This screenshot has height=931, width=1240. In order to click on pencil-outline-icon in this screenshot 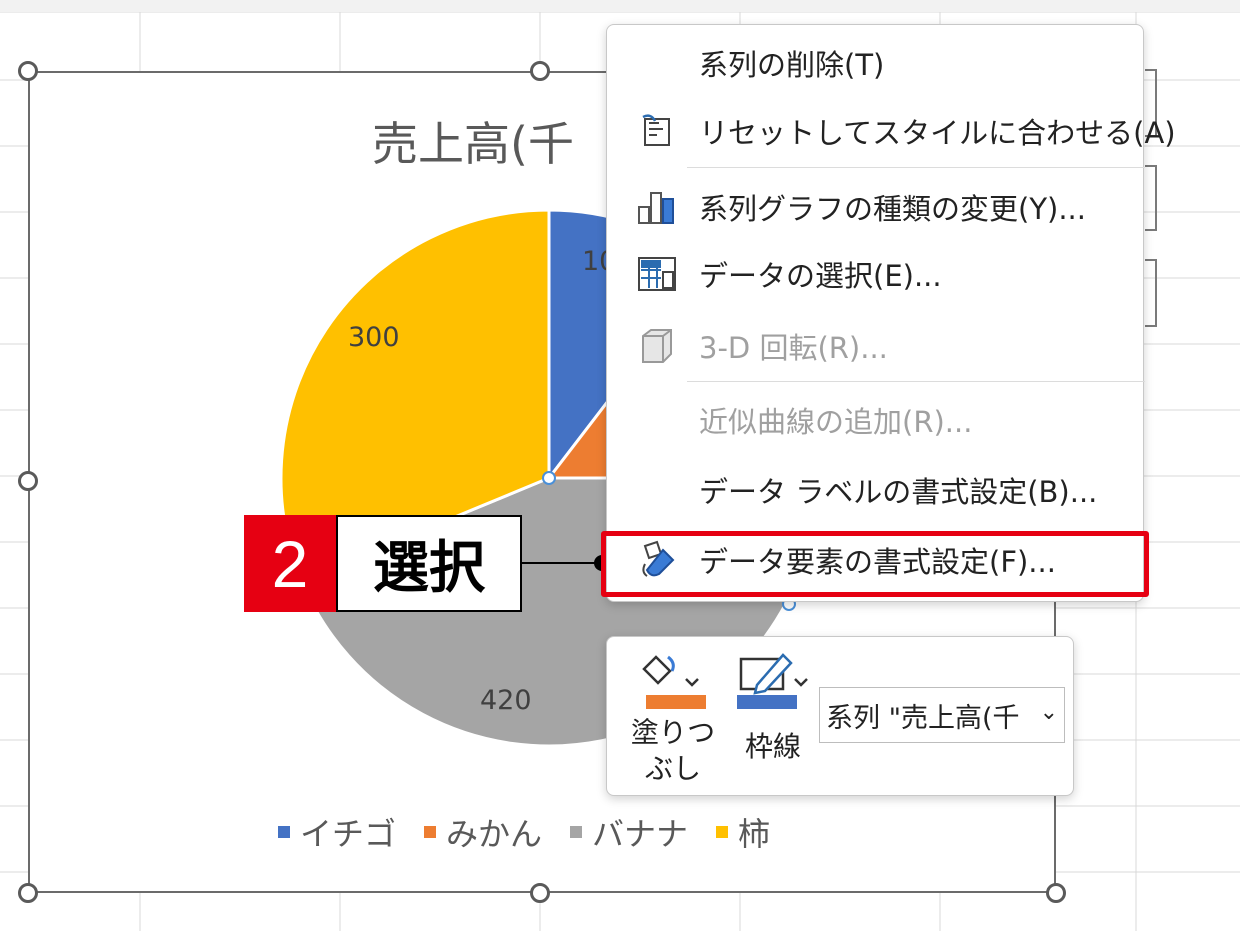, I will do `click(772, 681)`.